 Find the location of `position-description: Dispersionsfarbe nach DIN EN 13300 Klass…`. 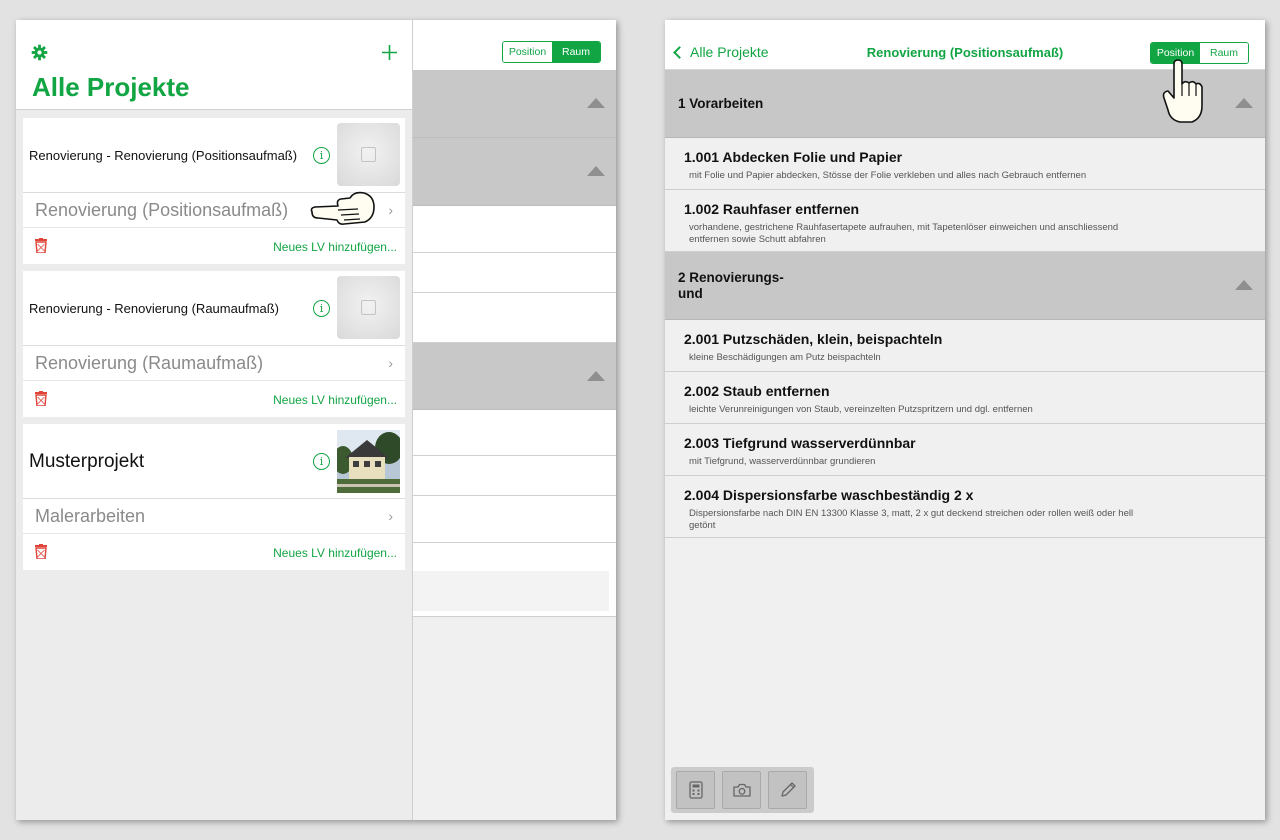

position-description: Dispersionsfarbe nach DIN EN 13300 Klass… is located at coordinates (911, 519).